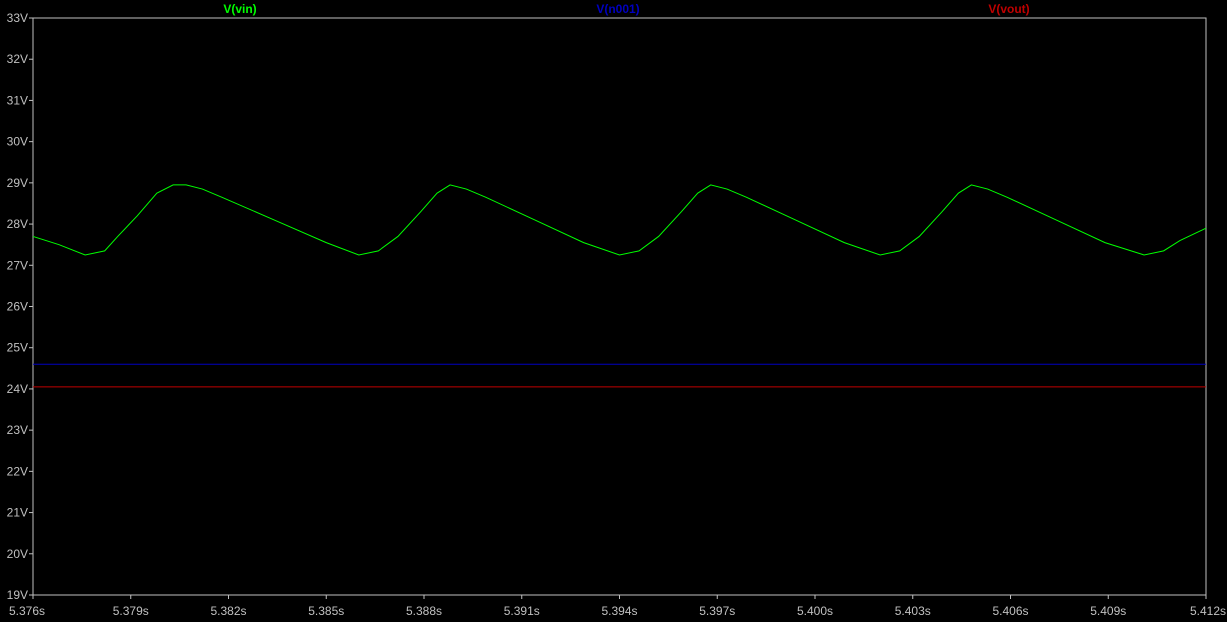  Describe the element at coordinates (17, 513) in the screenshot. I see `y-tick-label: 21V` at that location.